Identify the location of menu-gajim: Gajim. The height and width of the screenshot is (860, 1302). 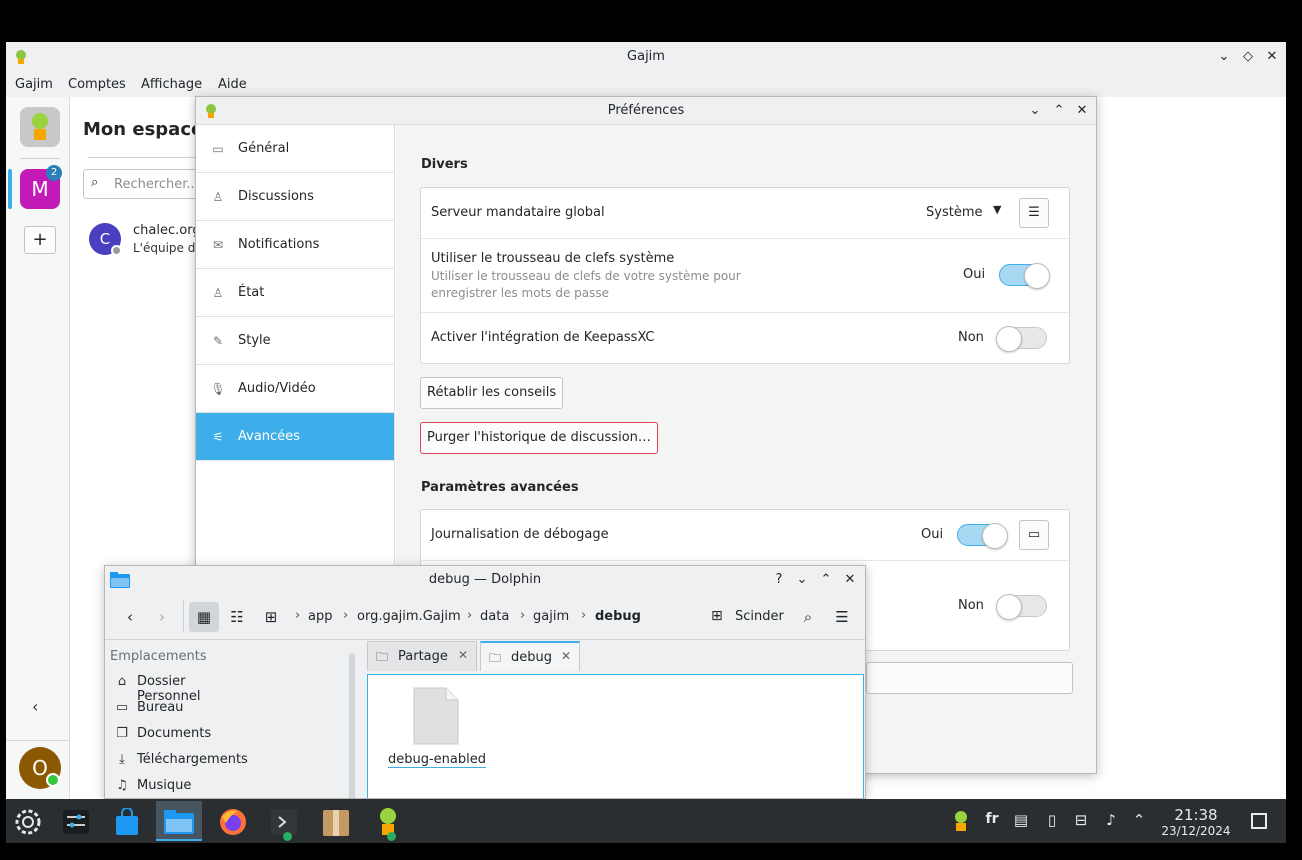
(34, 84).